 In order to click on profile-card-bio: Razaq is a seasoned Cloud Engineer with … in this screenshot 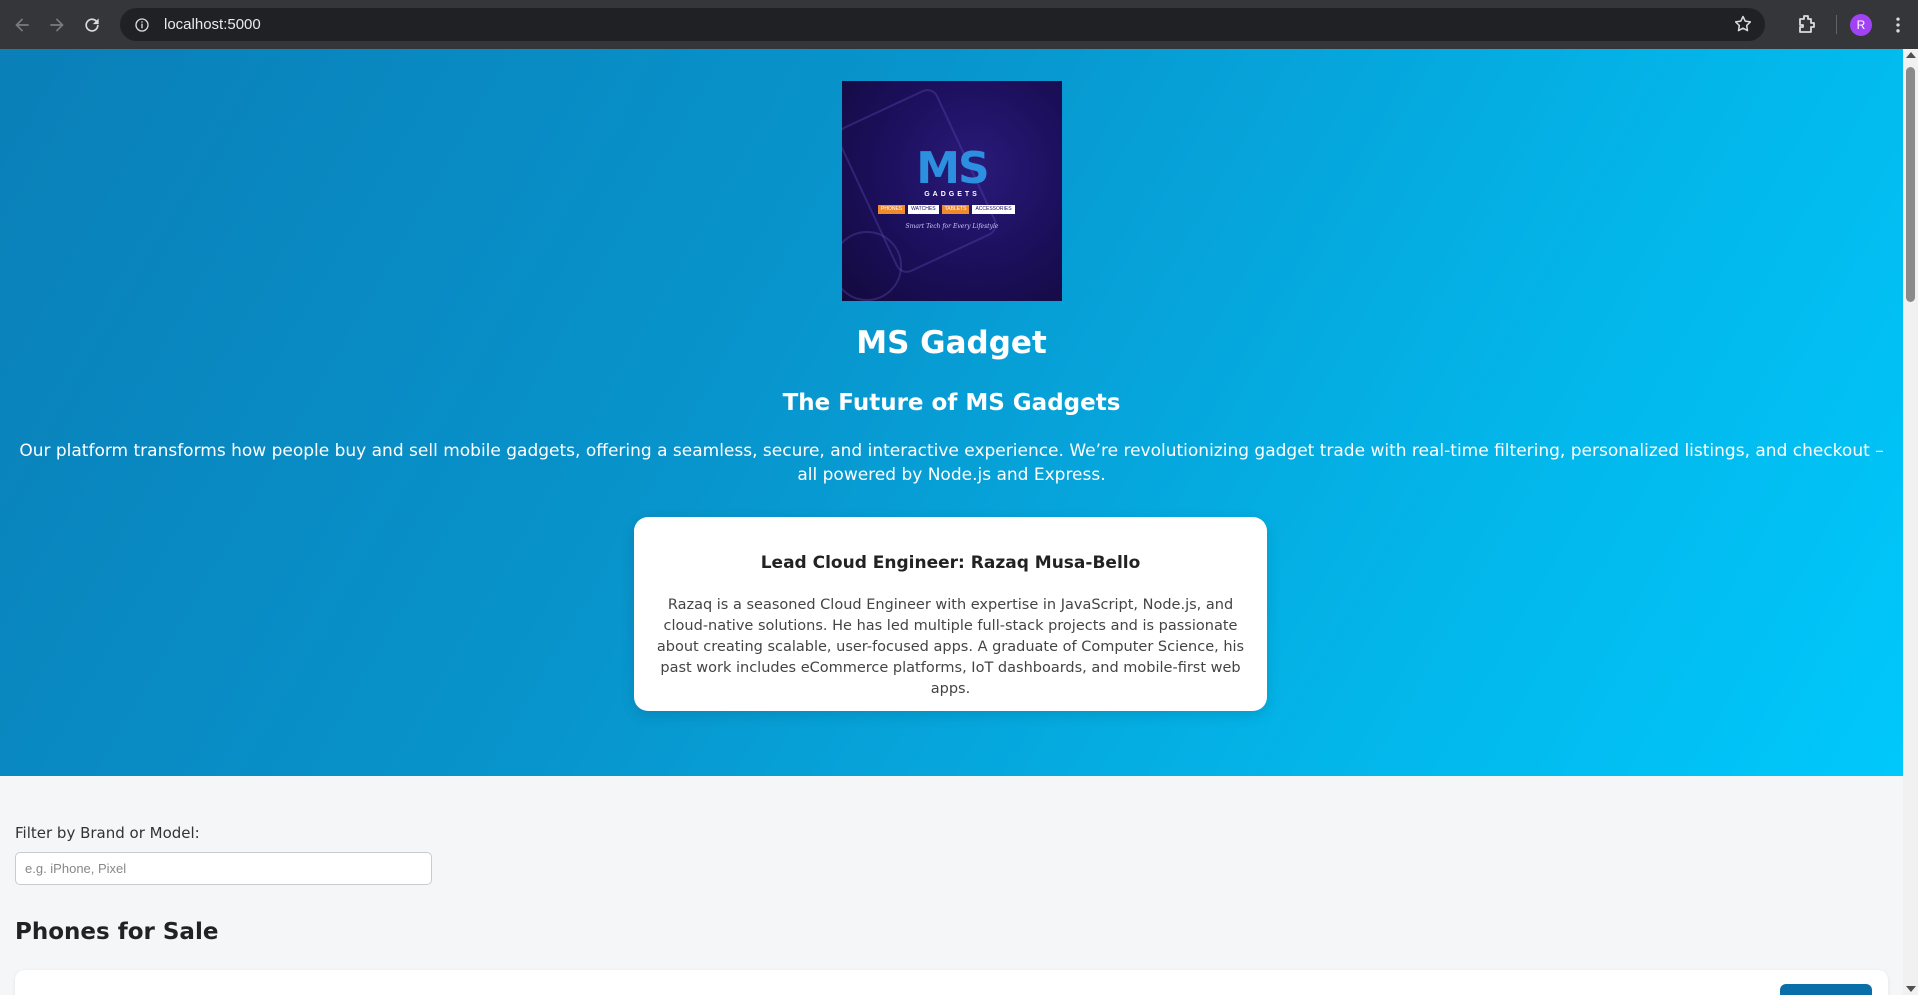, I will do `click(950, 647)`.